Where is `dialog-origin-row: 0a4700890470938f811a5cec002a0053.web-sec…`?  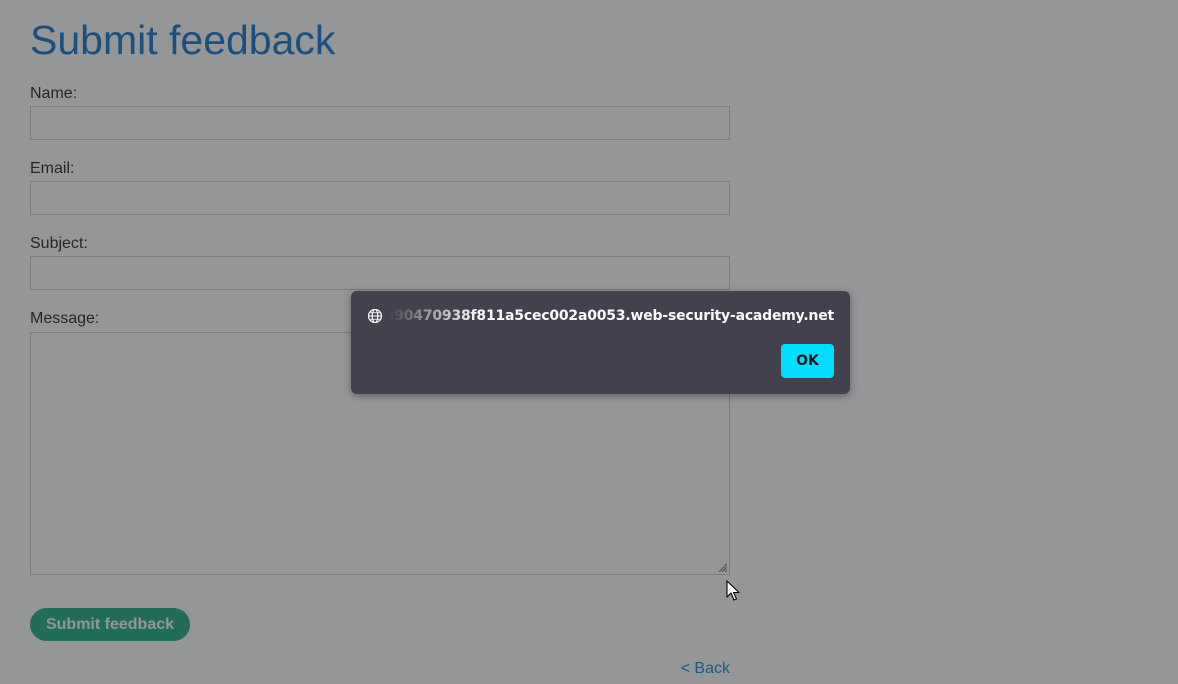
dialog-origin-row: 0a4700890470938f811a5cec002a0053.web-sec… is located at coordinates (600, 316).